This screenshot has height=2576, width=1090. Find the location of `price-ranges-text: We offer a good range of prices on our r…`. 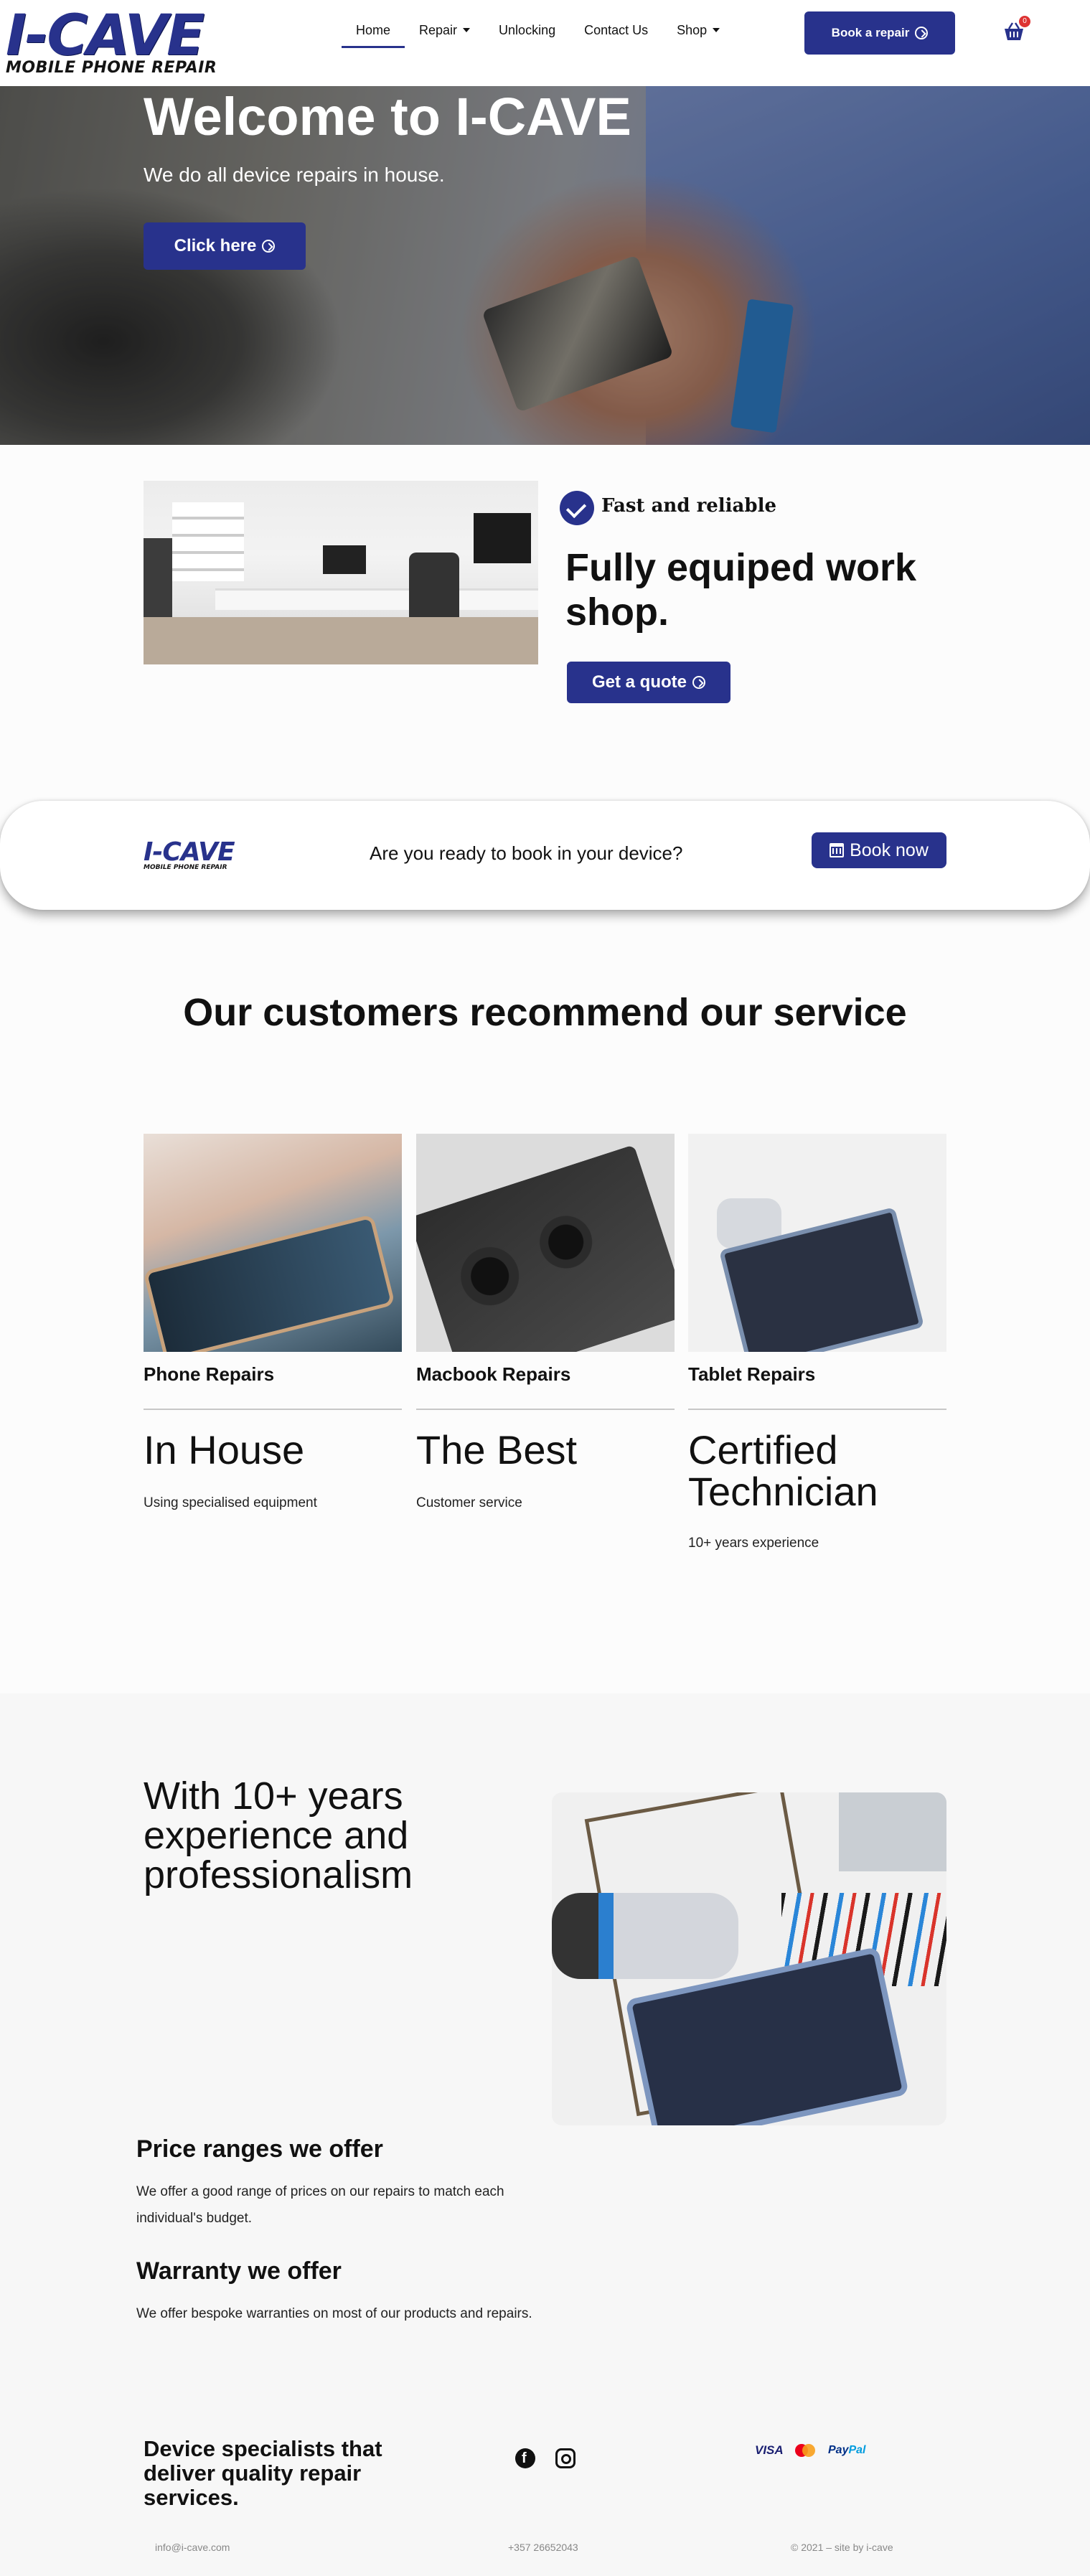

price-ranges-text: We offer a good range of prices on our r… is located at coordinates (320, 2205).